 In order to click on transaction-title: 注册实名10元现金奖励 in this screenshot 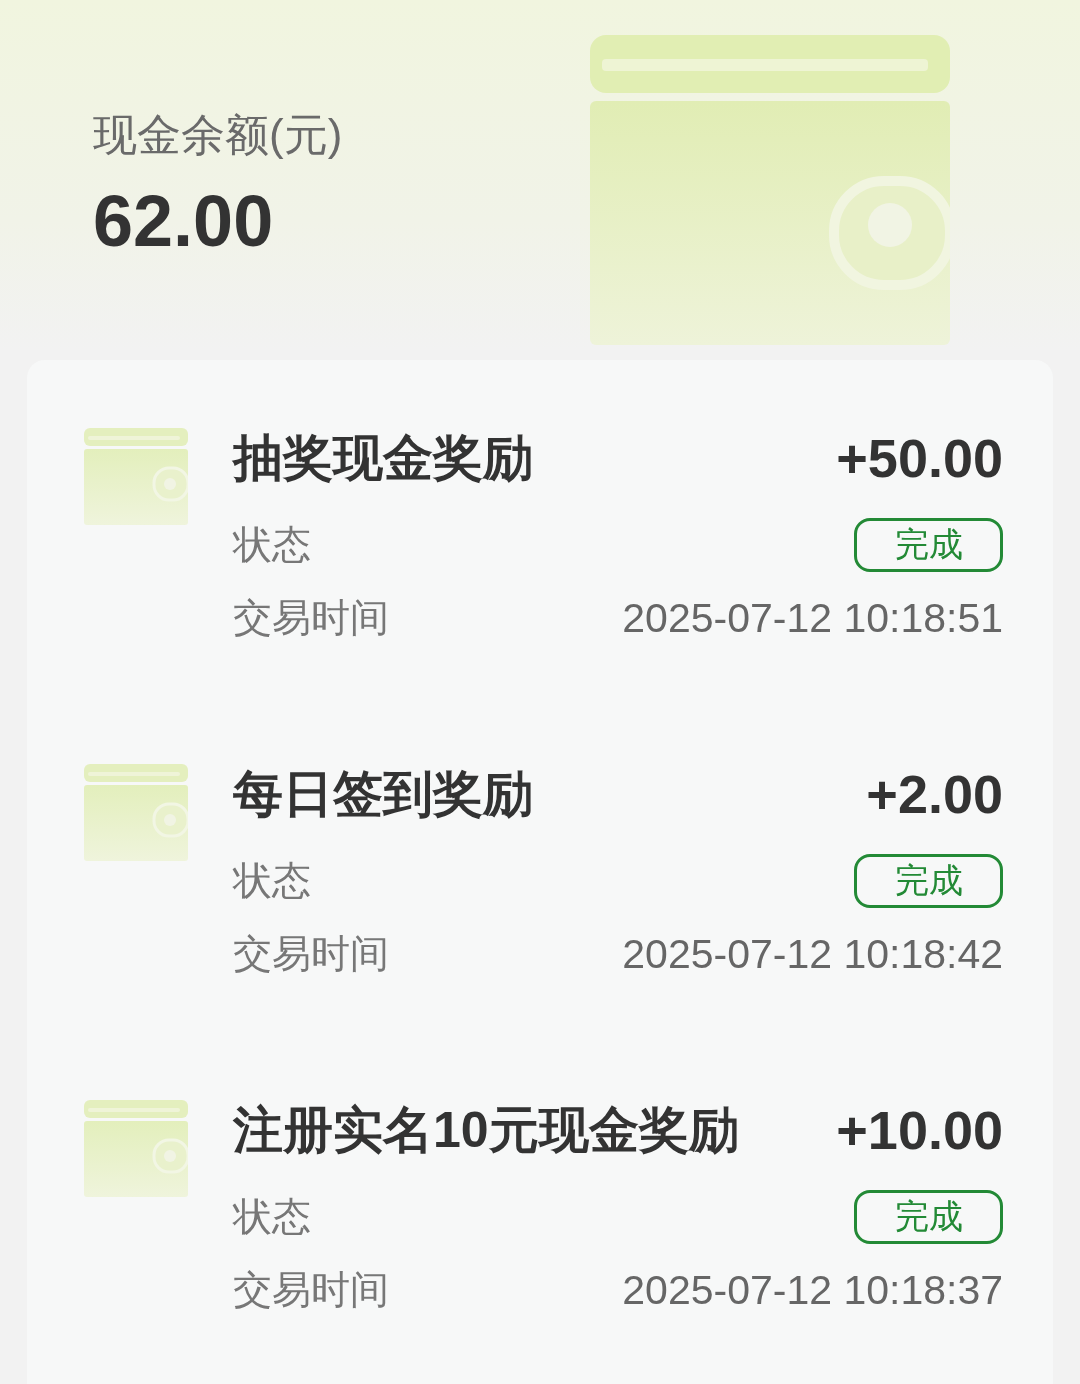, I will do `click(486, 1130)`.